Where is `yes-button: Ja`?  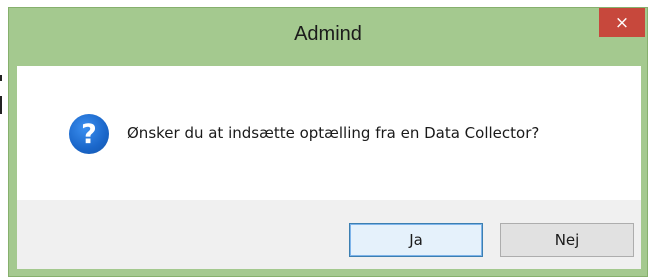
yes-button: Ja is located at coordinates (416, 240).